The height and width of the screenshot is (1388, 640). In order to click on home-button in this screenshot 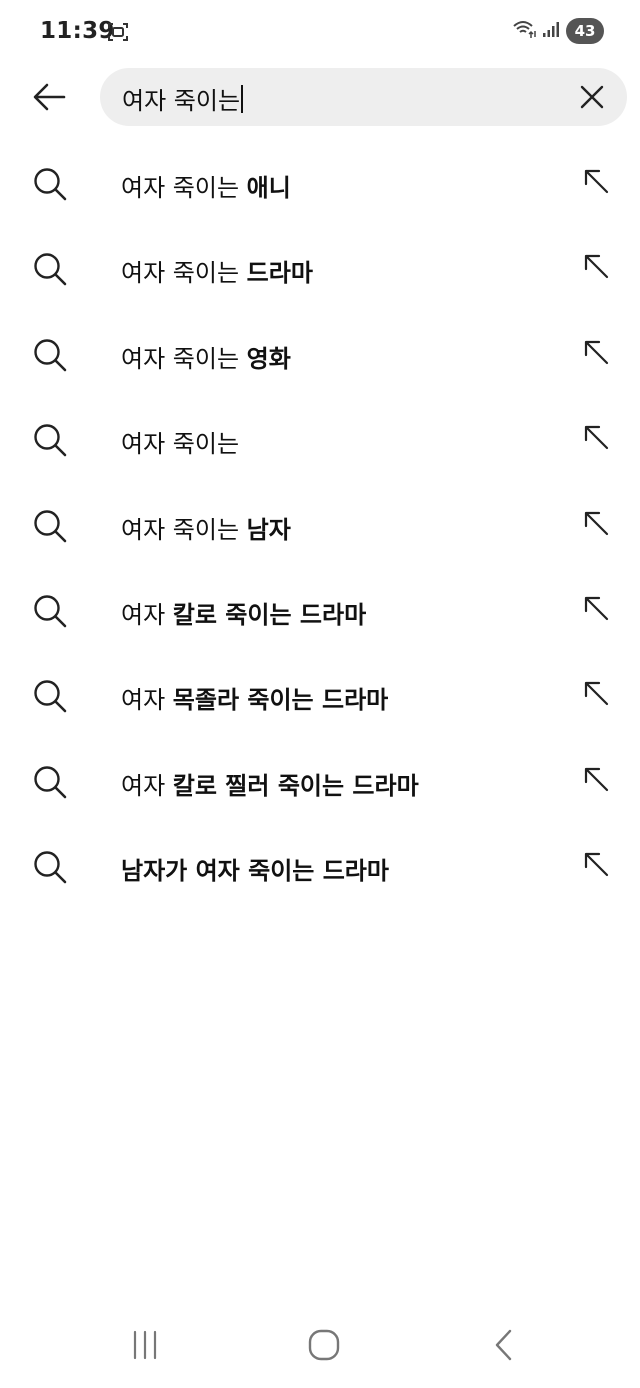, I will do `click(324, 1345)`.